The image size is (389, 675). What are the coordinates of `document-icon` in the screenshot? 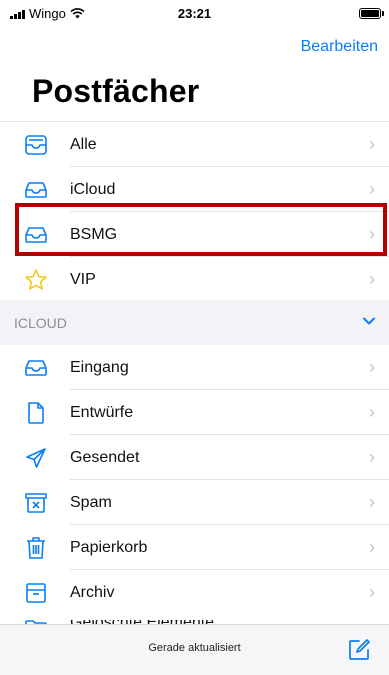 It's located at (36, 413).